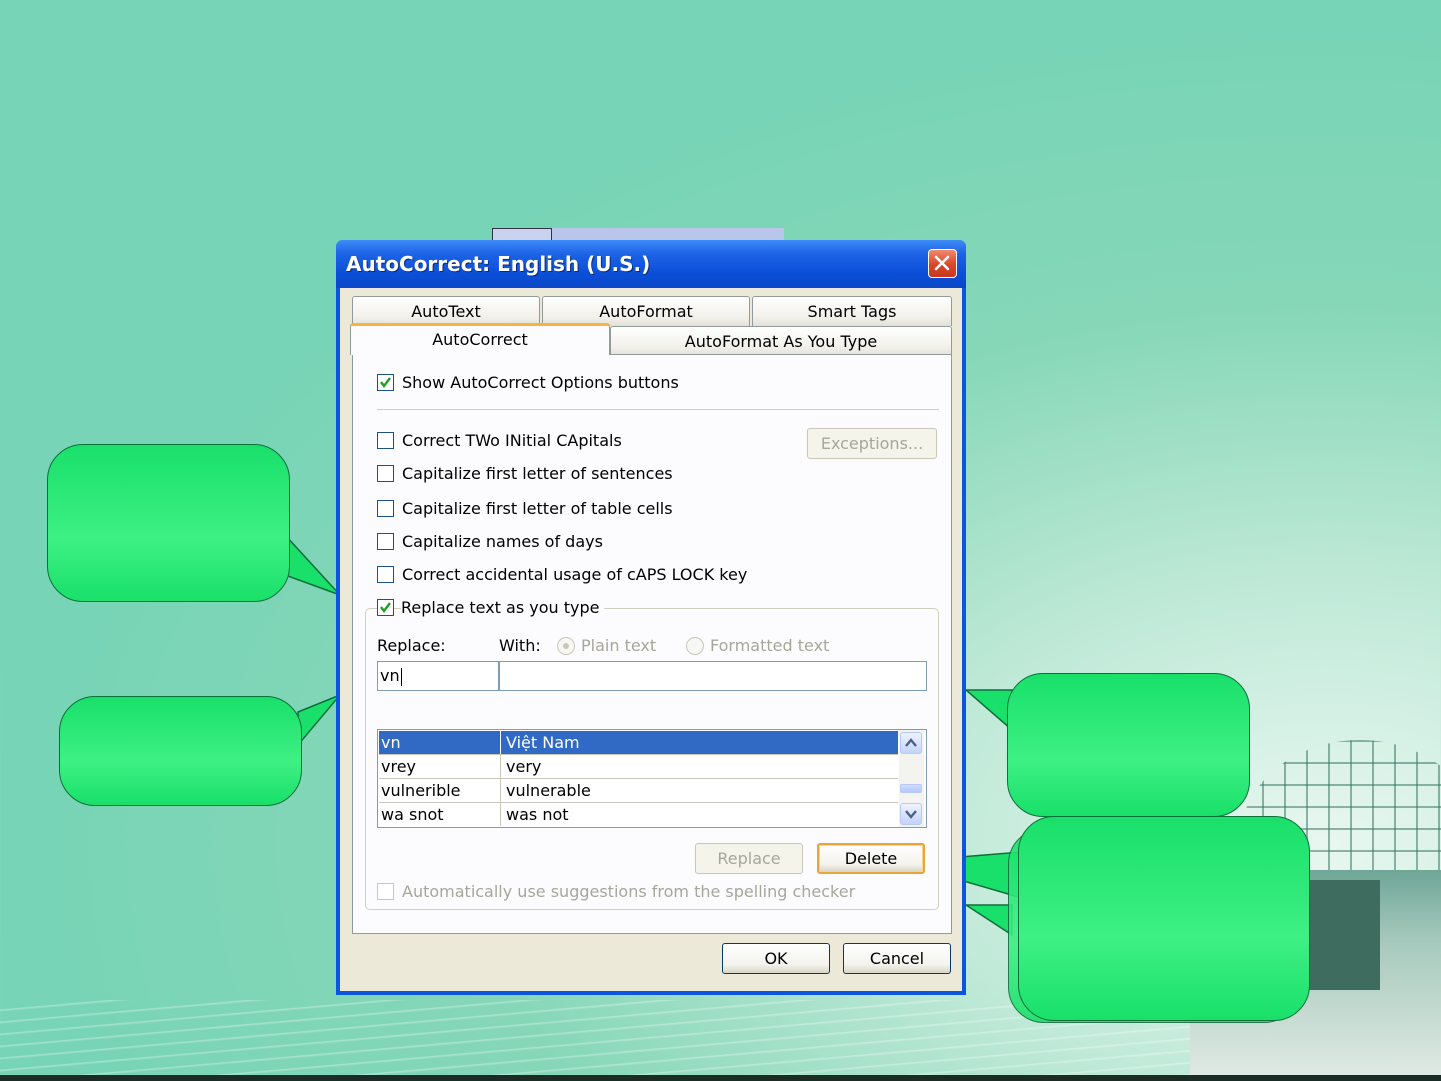 The image size is (1441, 1081). What do you see at coordinates (713, 676) in the screenshot?
I see `with-input` at bounding box center [713, 676].